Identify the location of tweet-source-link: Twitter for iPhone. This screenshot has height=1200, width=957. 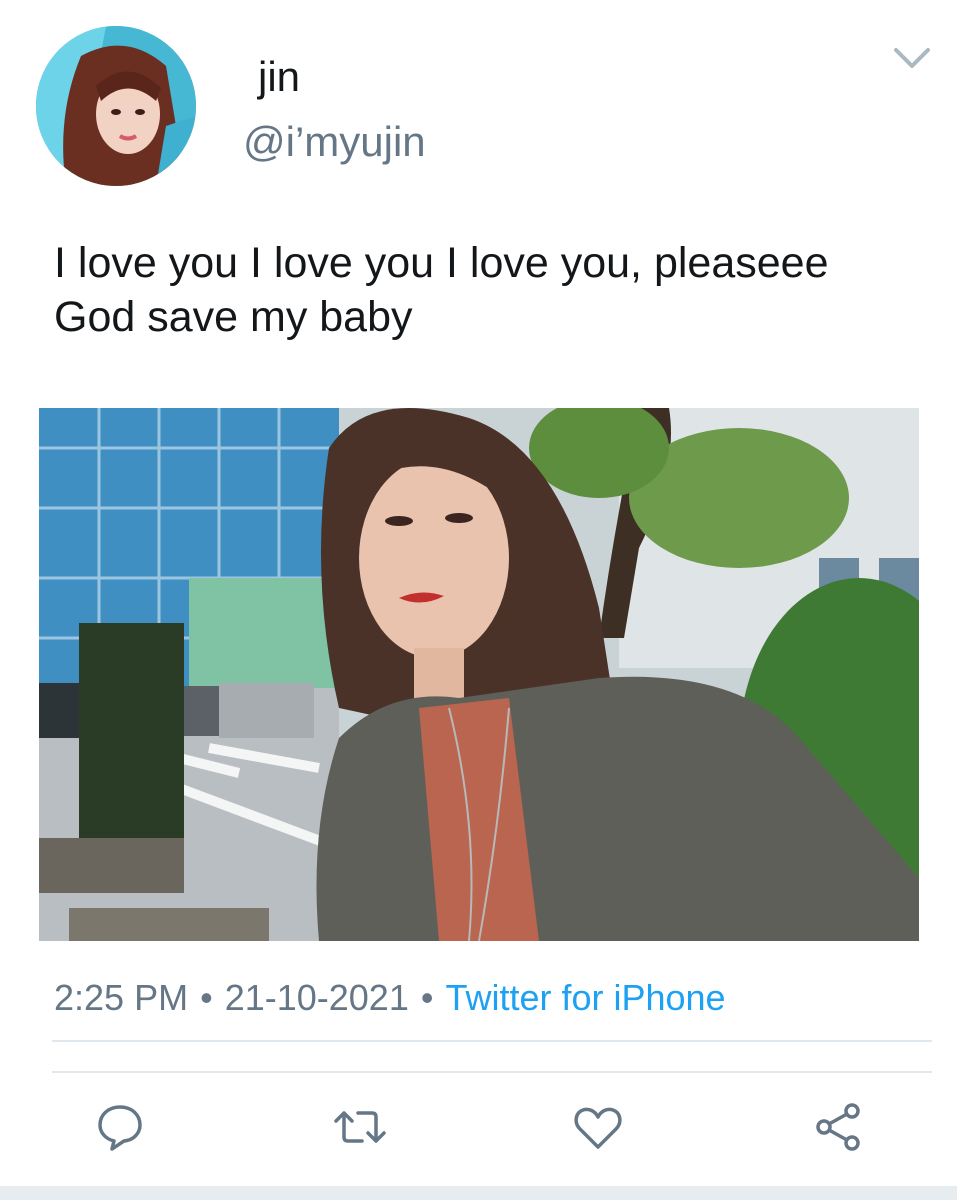
(585, 997).